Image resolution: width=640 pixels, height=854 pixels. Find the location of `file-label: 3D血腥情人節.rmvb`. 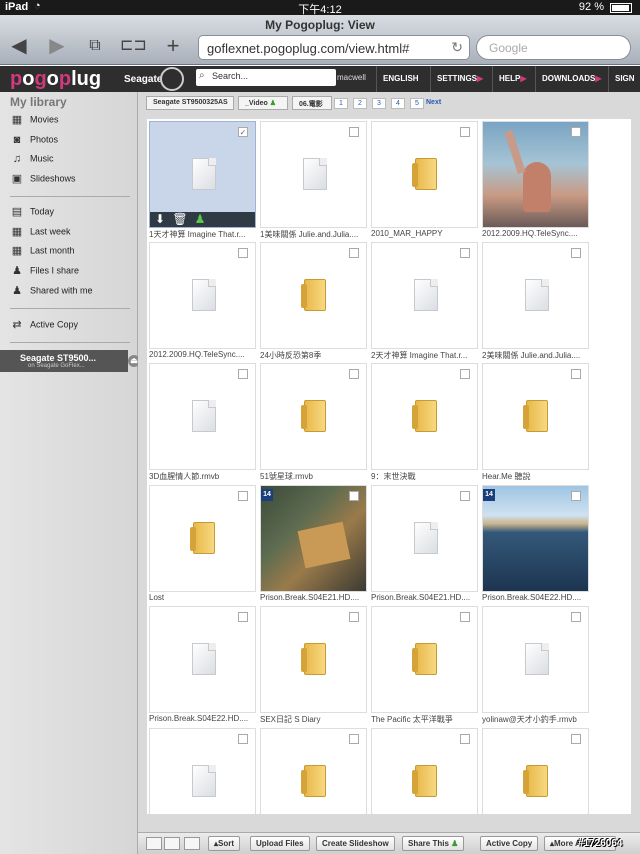

file-label: 3D血腥情人節.rmvb is located at coordinates (204, 476).